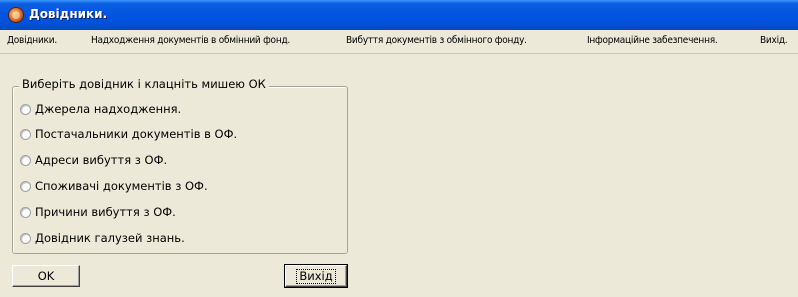  Describe the element at coordinates (101, 160) in the screenshot. I see `radio-label: Адреси вибуття з ОФ.` at that location.